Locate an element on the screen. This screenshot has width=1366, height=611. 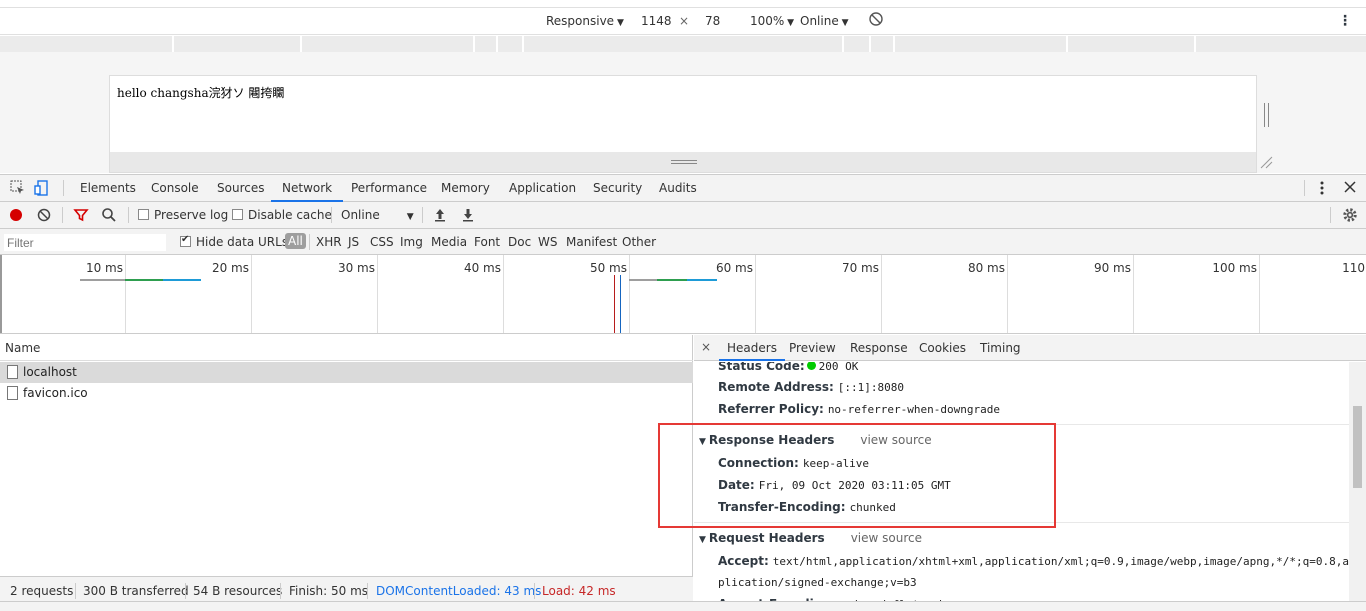
clear-icon is located at coordinates (44, 215).